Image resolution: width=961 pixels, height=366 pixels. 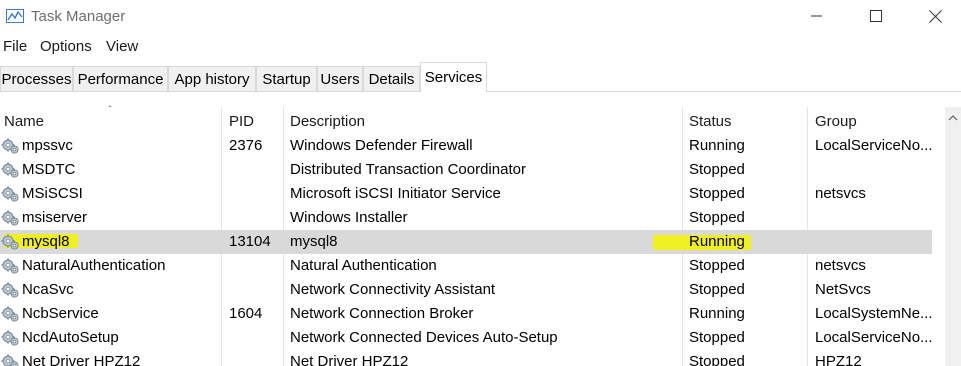 What do you see at coordinates (836, 121) in the screenshot?
I see `column-header-group: Group` at bounding box center [836, 121].